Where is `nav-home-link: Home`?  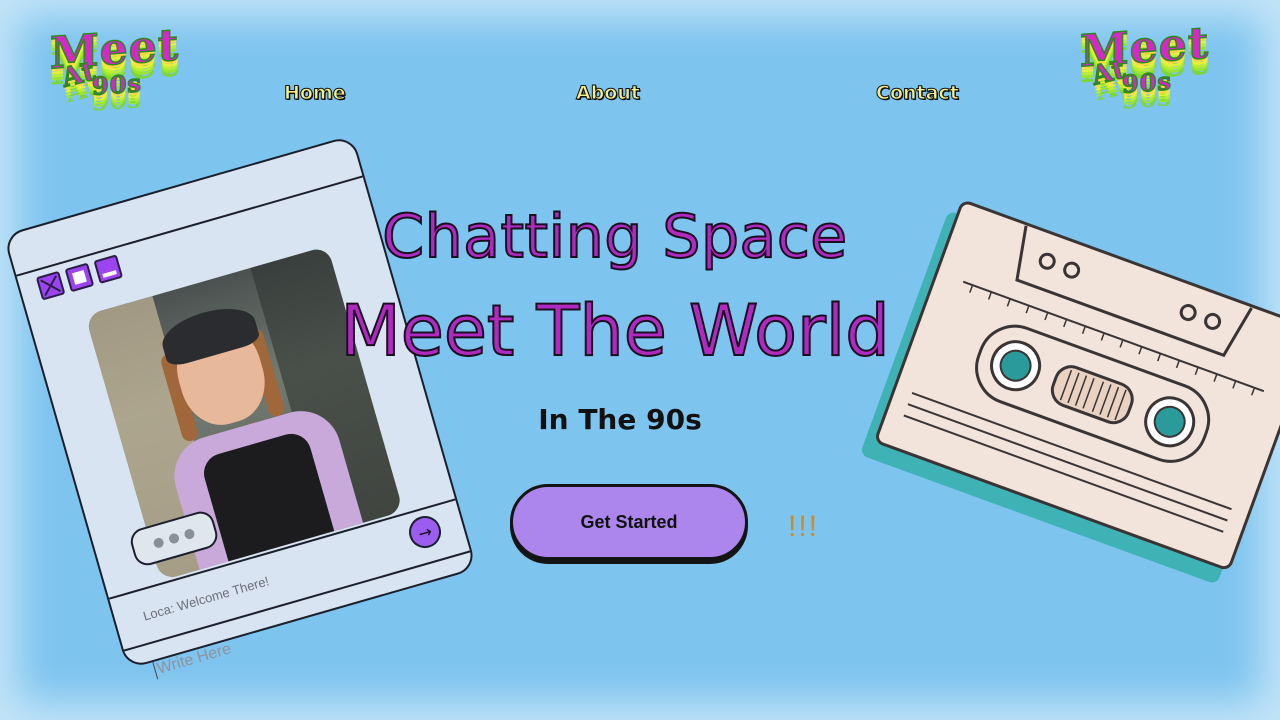 nav-home-link: Home is located at coordinates (315, 93).